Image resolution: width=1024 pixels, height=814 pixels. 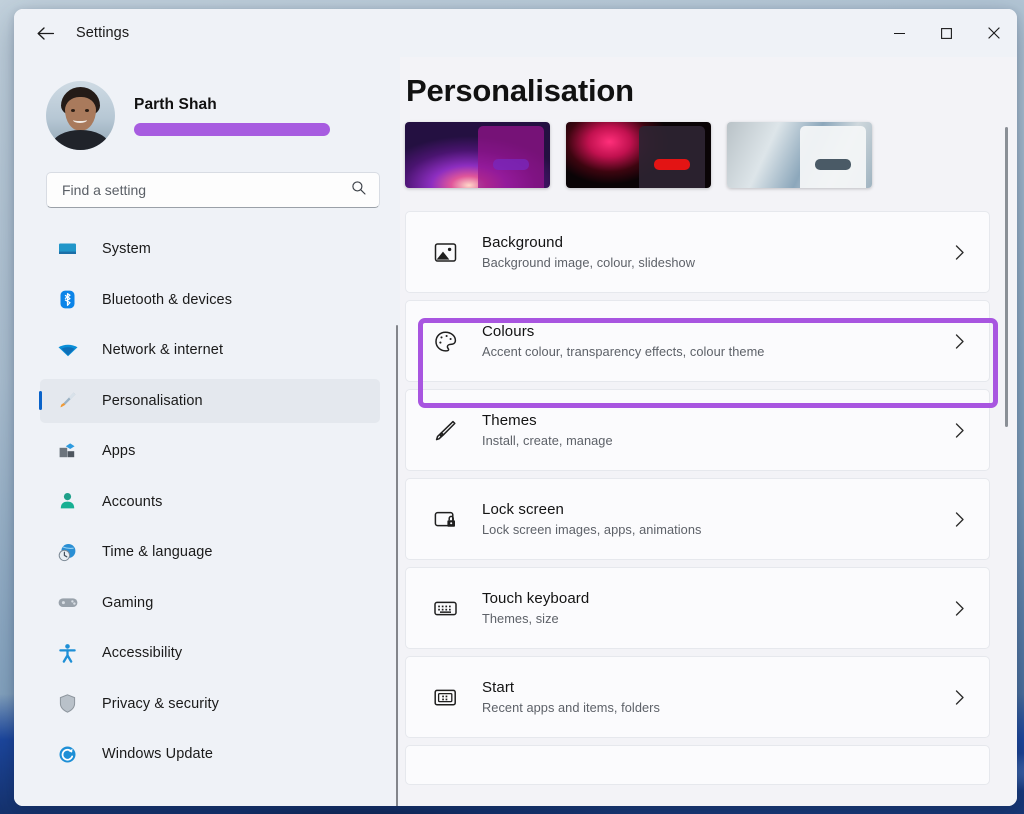 I want to click on sidebar-item-privacy-security: Privacy & security, so click(x=210, y=704).